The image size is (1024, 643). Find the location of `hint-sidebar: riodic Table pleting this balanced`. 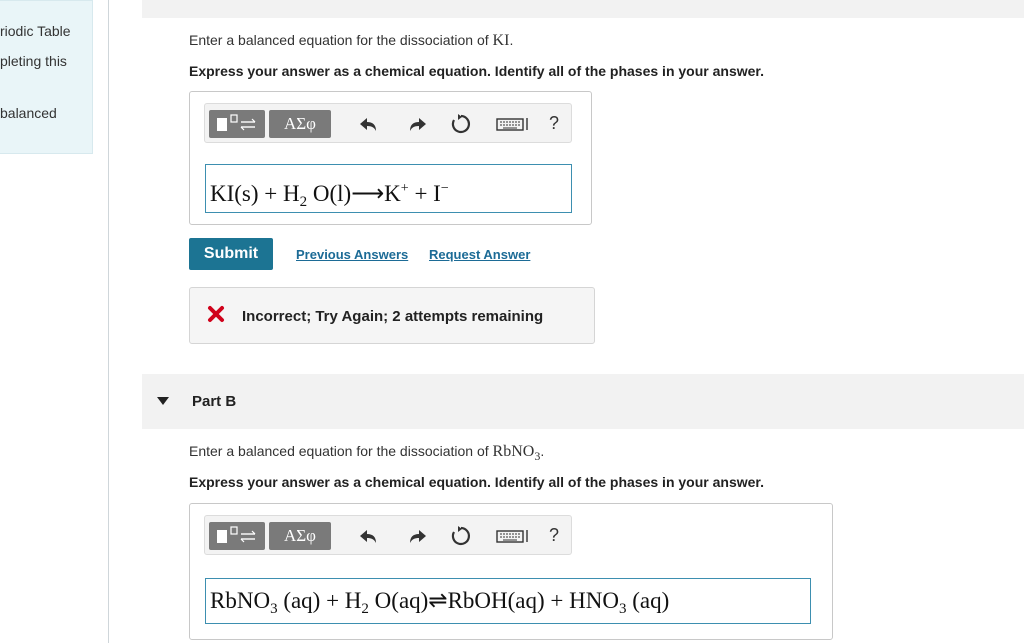

hint-sidebar: riodic Table pleting this balanced is located at coordinates (46, 77).